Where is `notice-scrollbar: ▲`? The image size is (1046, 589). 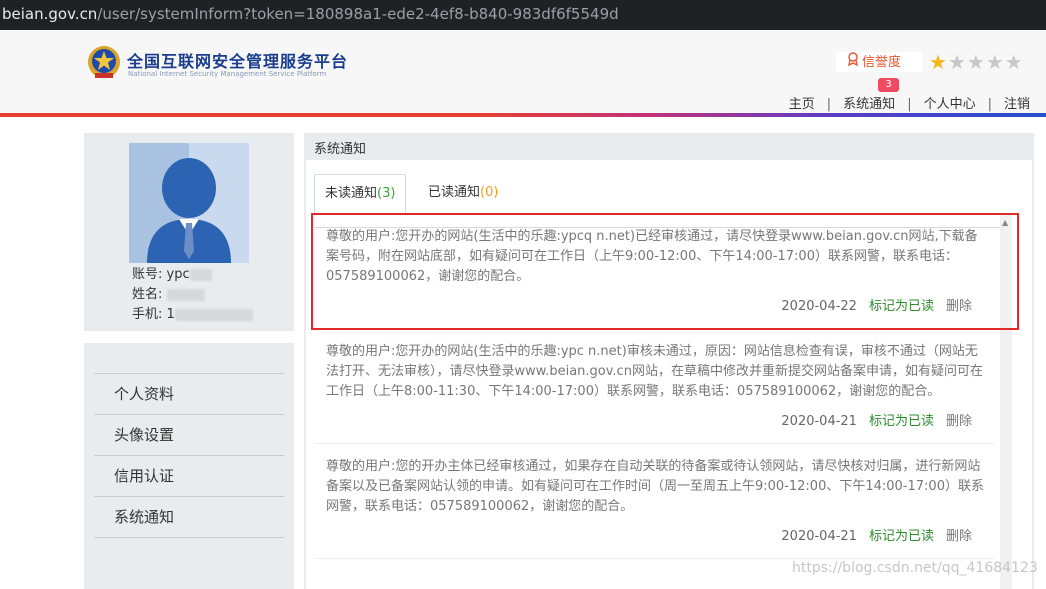 notice-scrollbar: ▲ is located at coordinates (1006, 401).